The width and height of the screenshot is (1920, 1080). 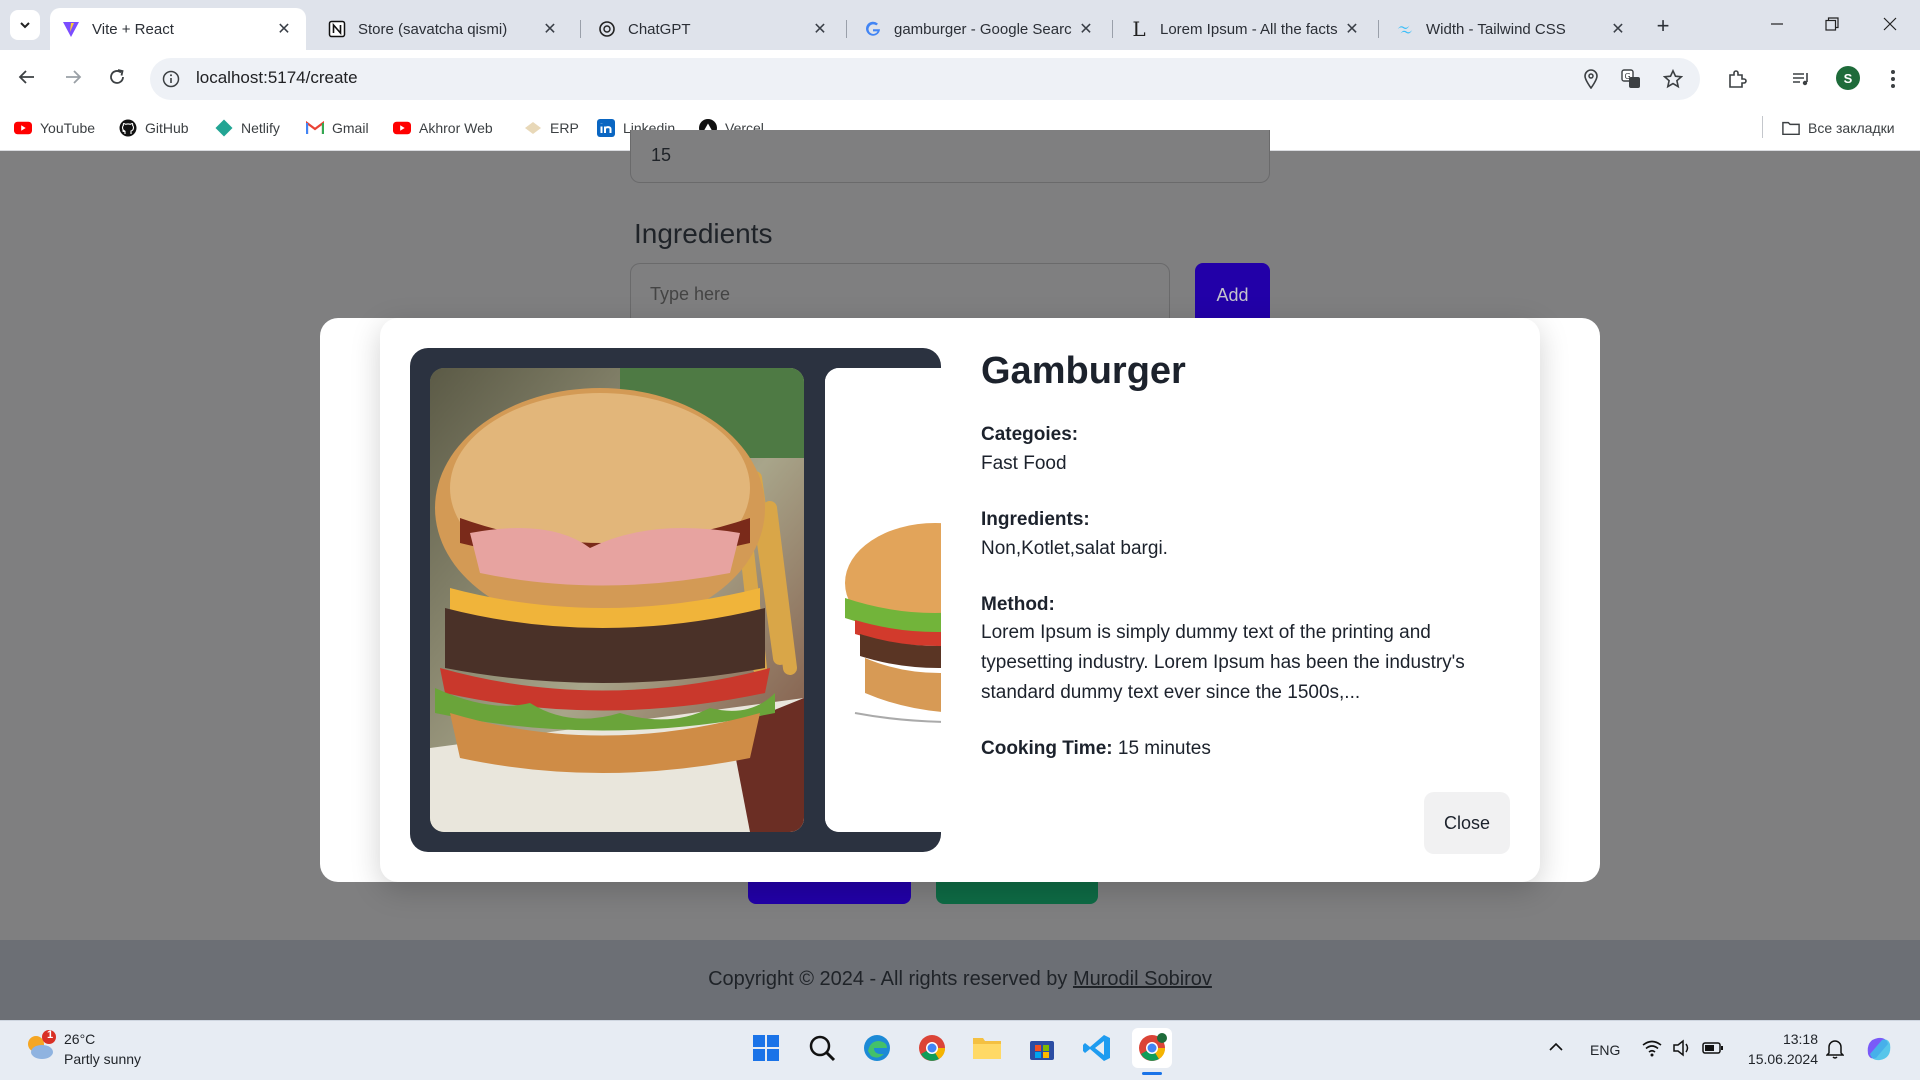 What do you see at coordinates (1737, 79) in the screenshot?
I see `extensions-icon` at bounding box center [1737, 79].